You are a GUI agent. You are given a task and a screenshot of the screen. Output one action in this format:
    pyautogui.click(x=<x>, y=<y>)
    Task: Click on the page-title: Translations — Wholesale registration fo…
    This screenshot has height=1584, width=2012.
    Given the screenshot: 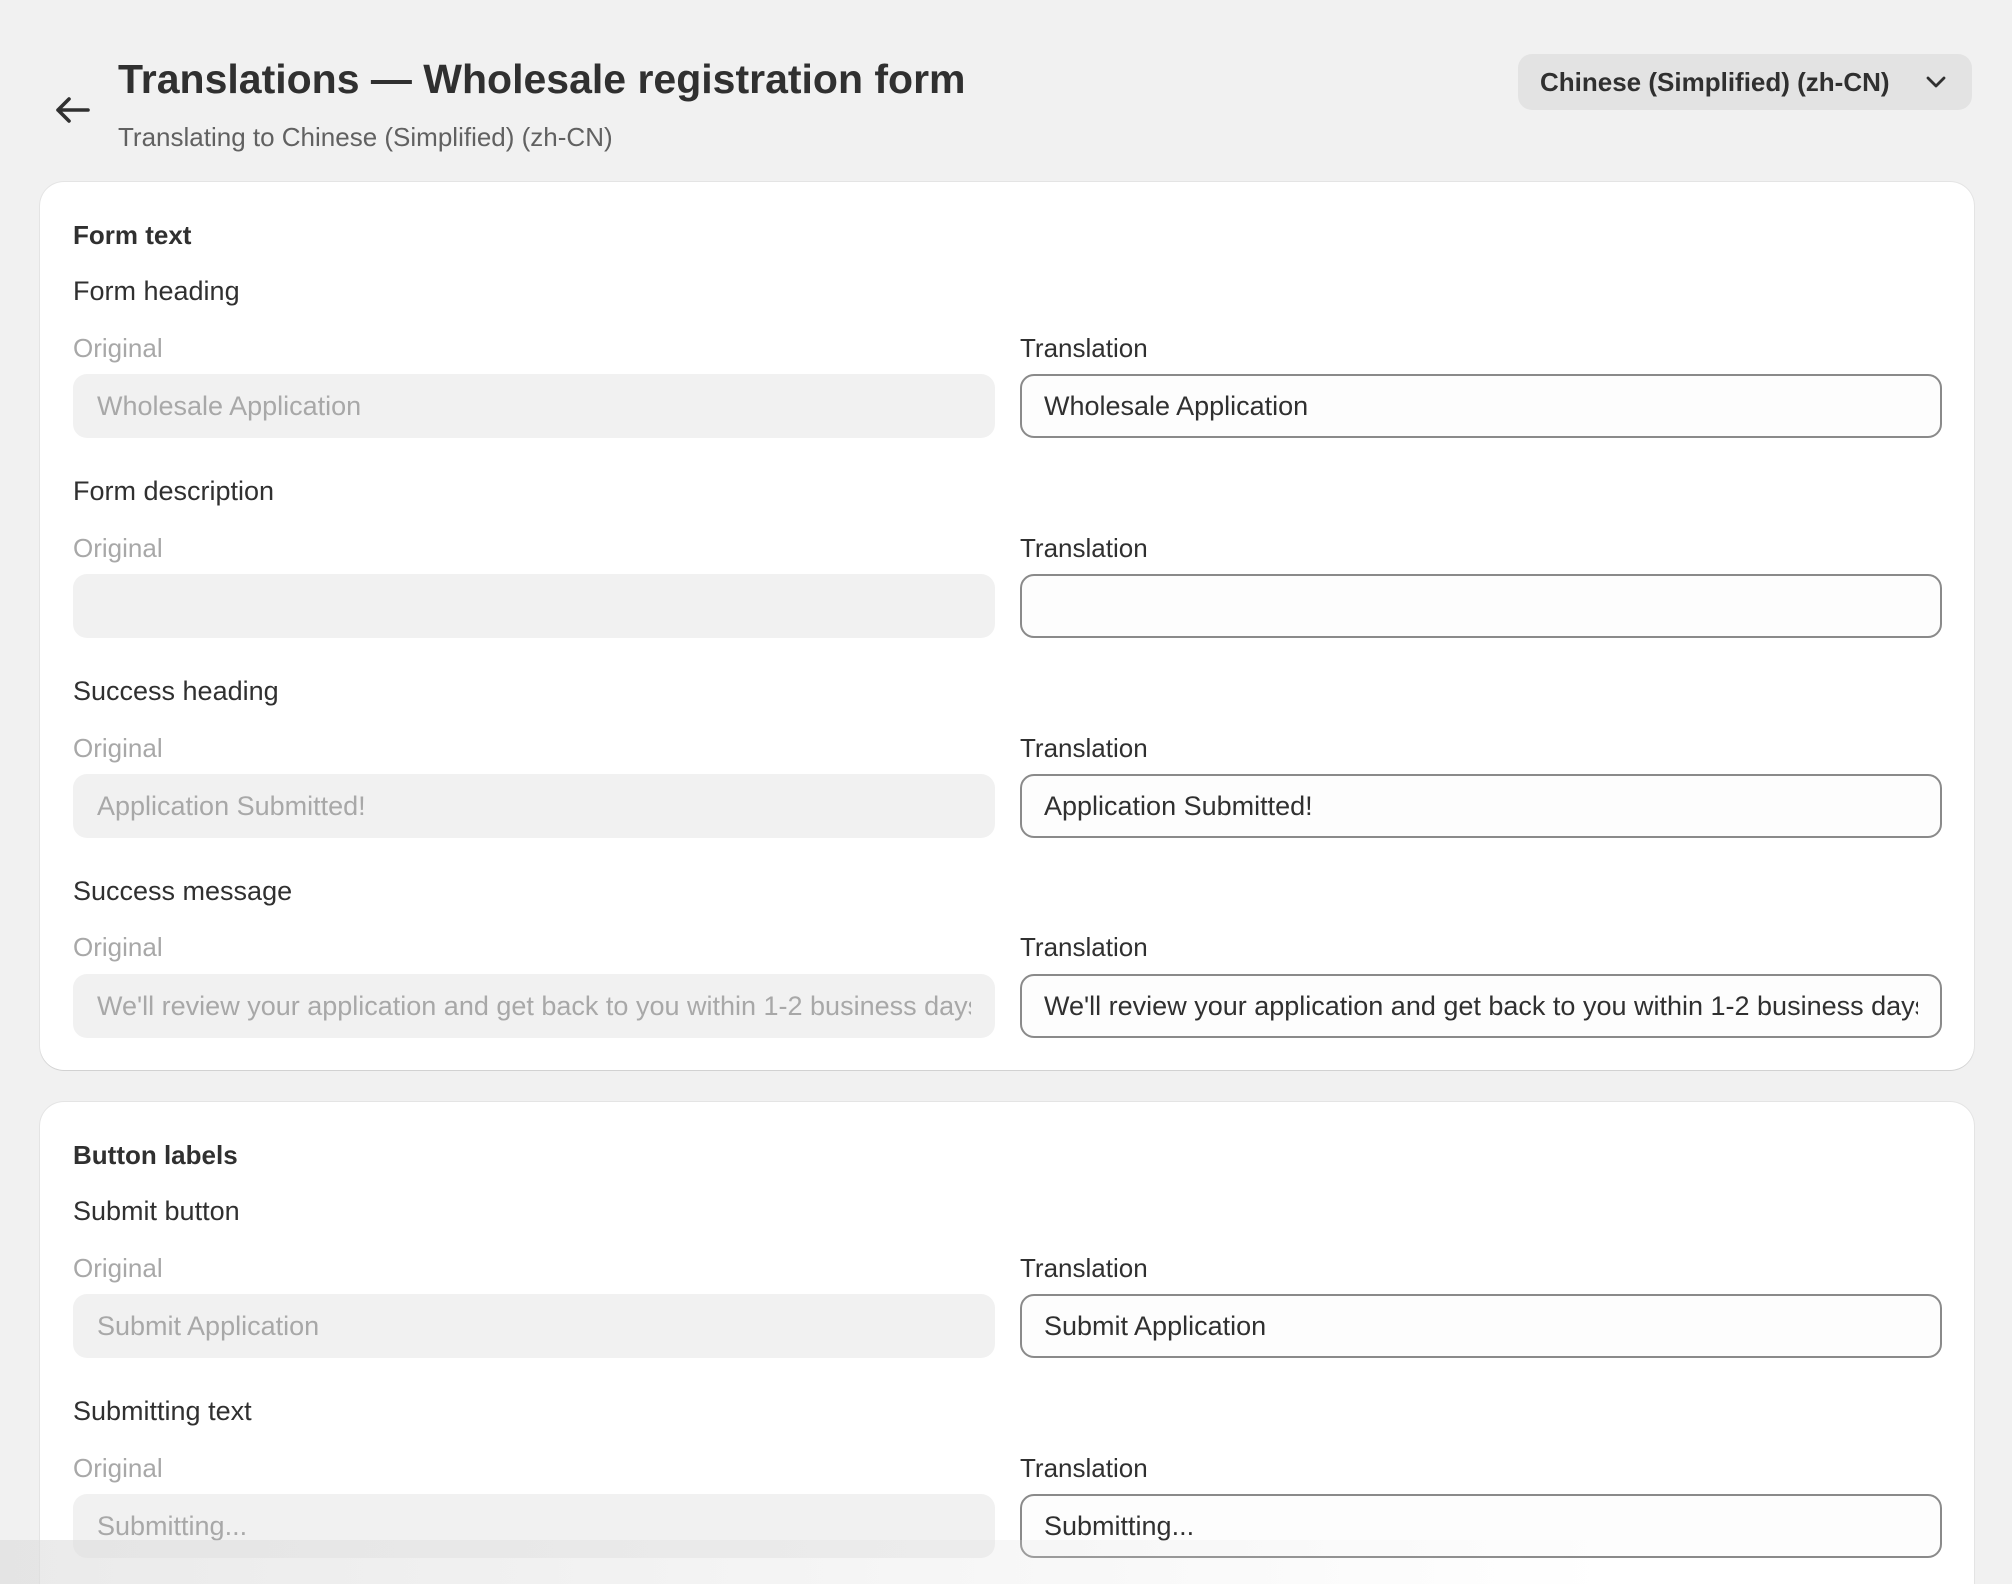 What is the action you would take?
    pyautogui.click(x=542, y=79)
    